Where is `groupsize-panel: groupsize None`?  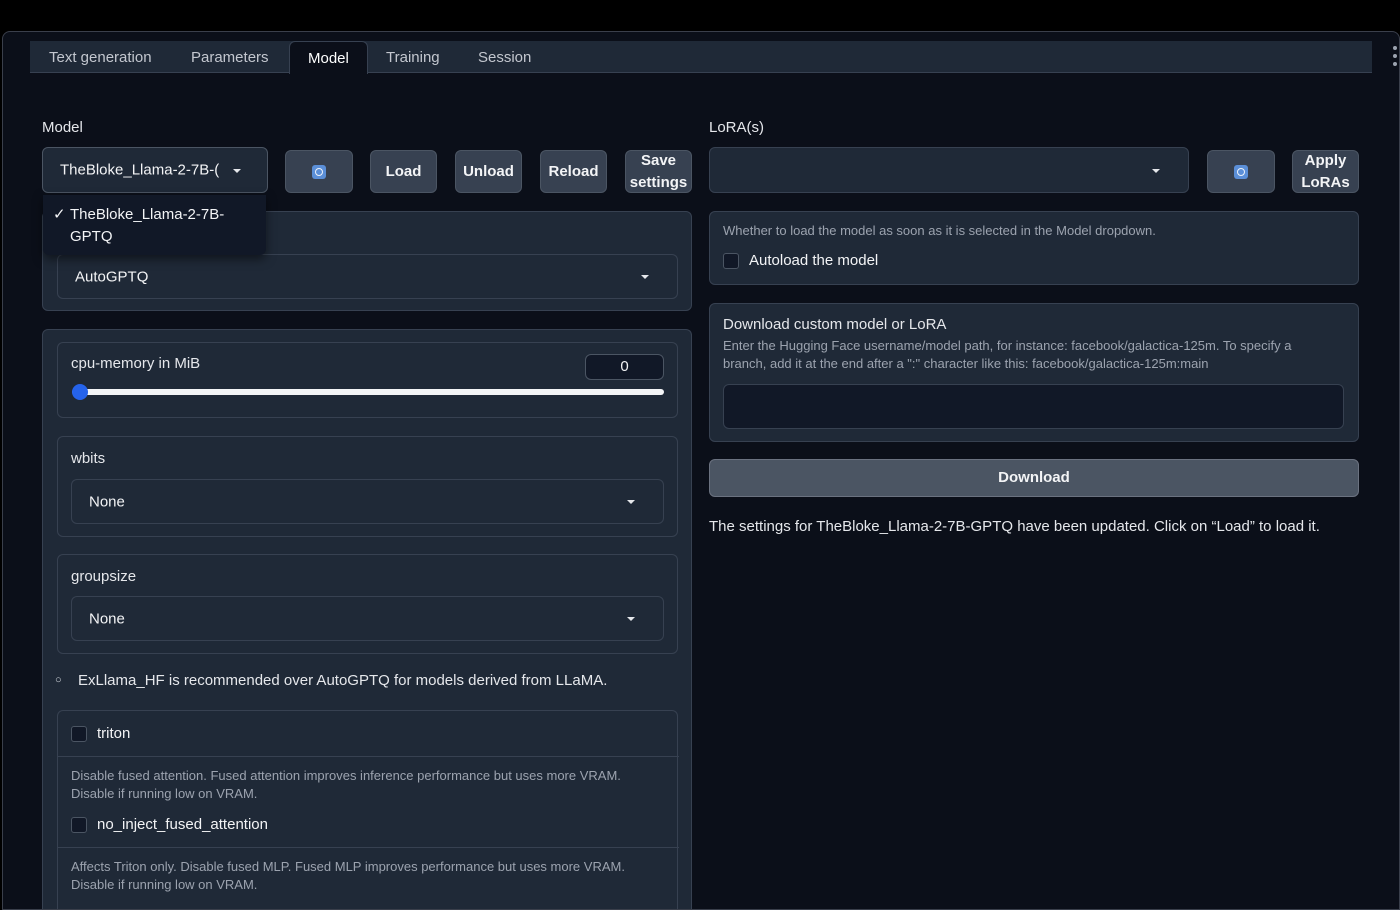
groupsize-panel: groupsize None is located at coordinates (367, 604).